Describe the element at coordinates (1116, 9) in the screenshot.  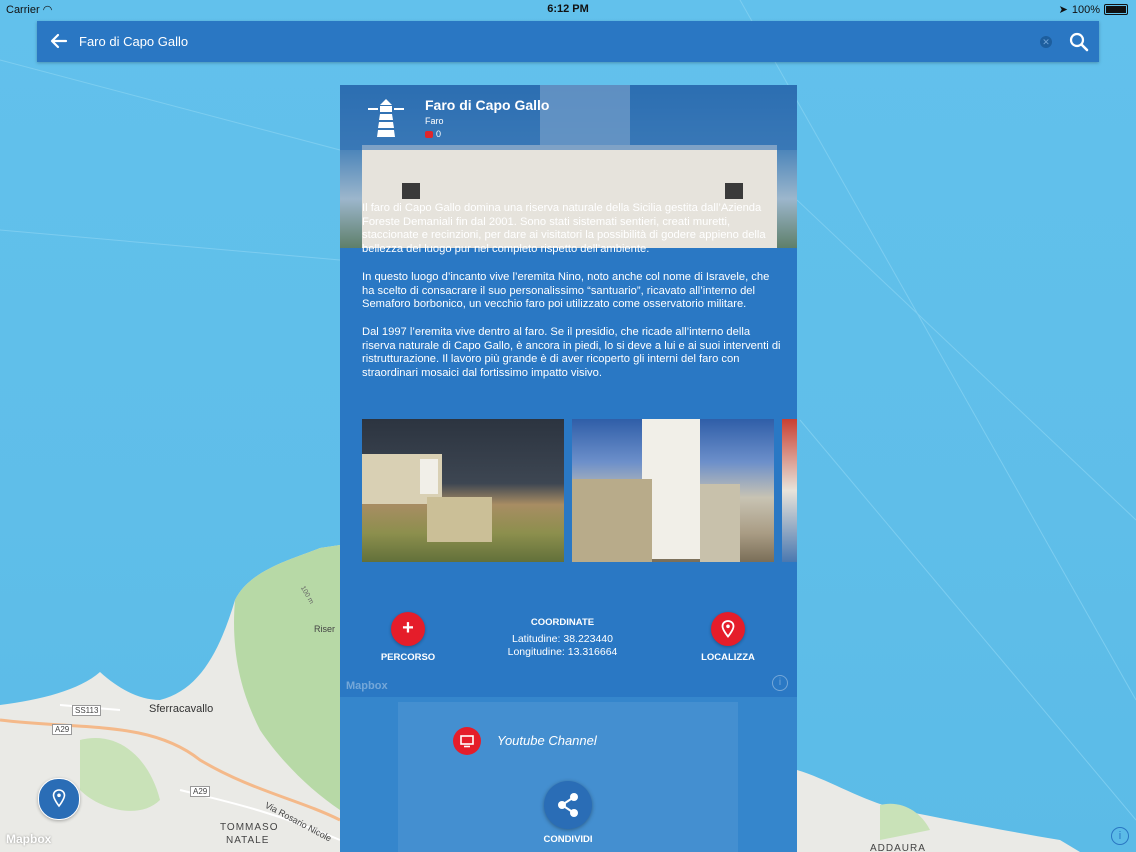
I see `battery-icon` at that location.